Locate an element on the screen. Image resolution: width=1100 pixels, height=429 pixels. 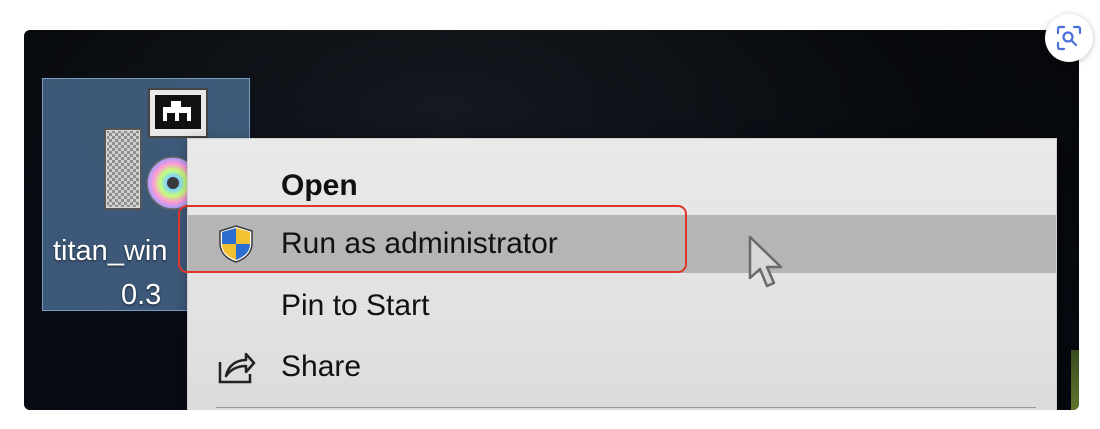
menu-separator is located at coordinates (626, 407).